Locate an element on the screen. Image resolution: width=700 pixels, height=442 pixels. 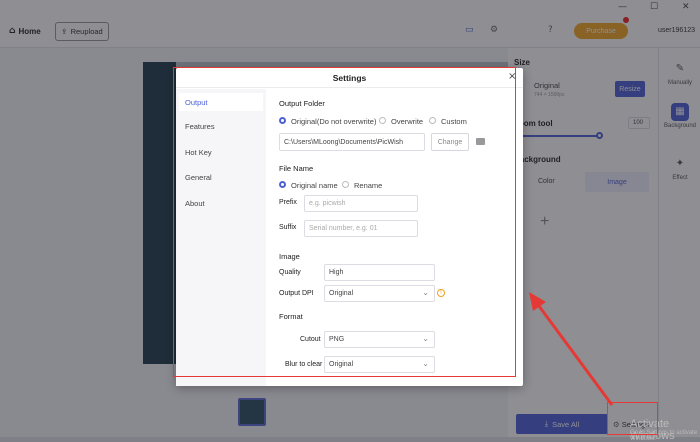
annotation-arrow is located at coordinates (571, 349).